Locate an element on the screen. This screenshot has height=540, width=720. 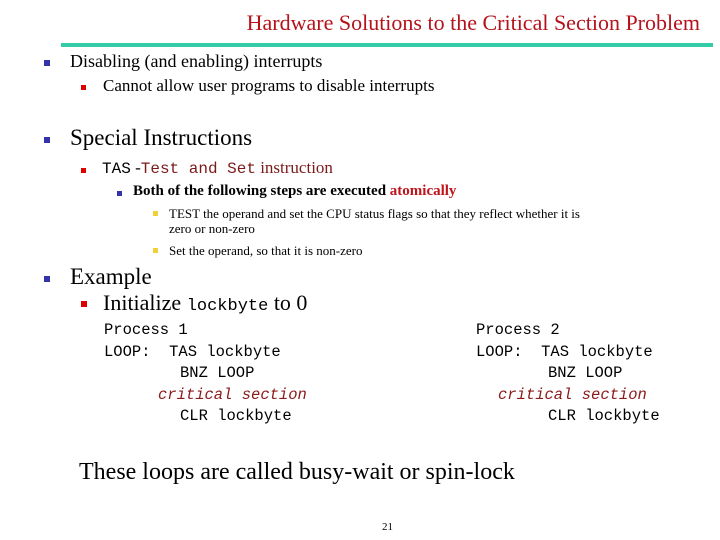
process1-line-tas: LOOP: TAS lockbyte is located at coordinates (192, 351).